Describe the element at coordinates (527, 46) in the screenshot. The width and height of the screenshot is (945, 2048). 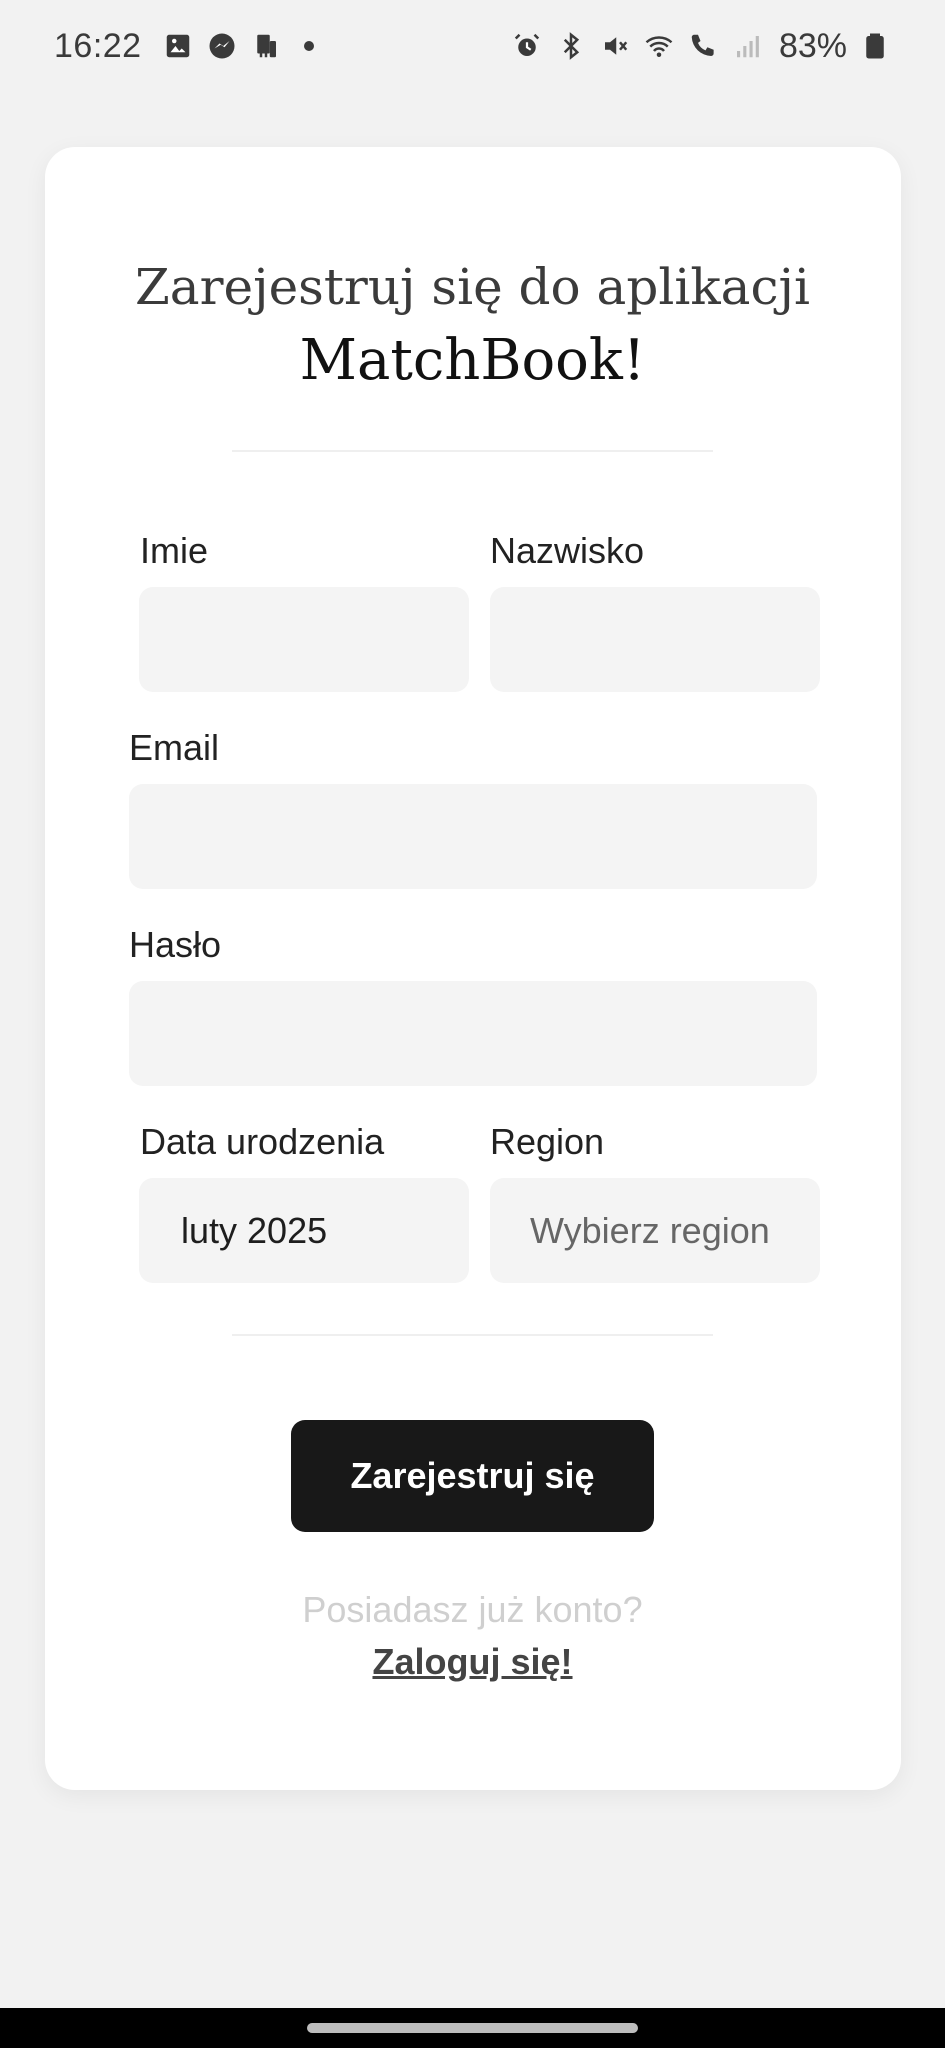
I see `alarm-icon` at that location.